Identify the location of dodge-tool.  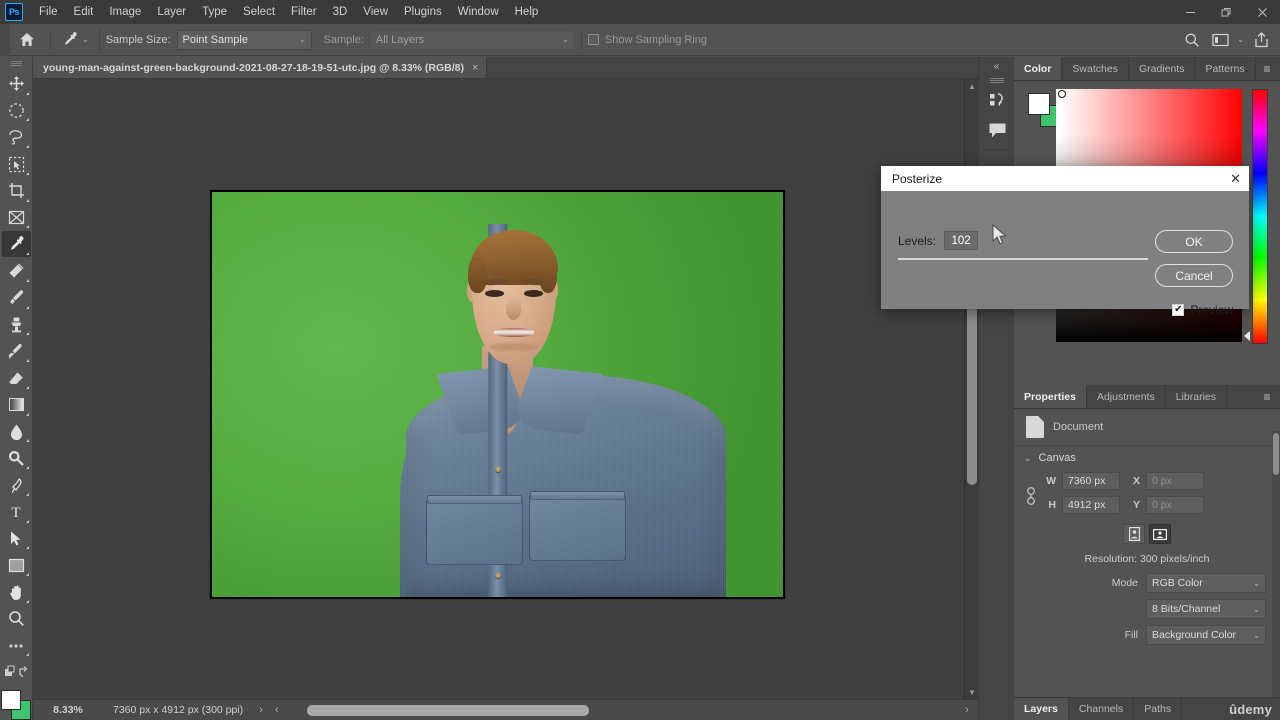
(16, 458).